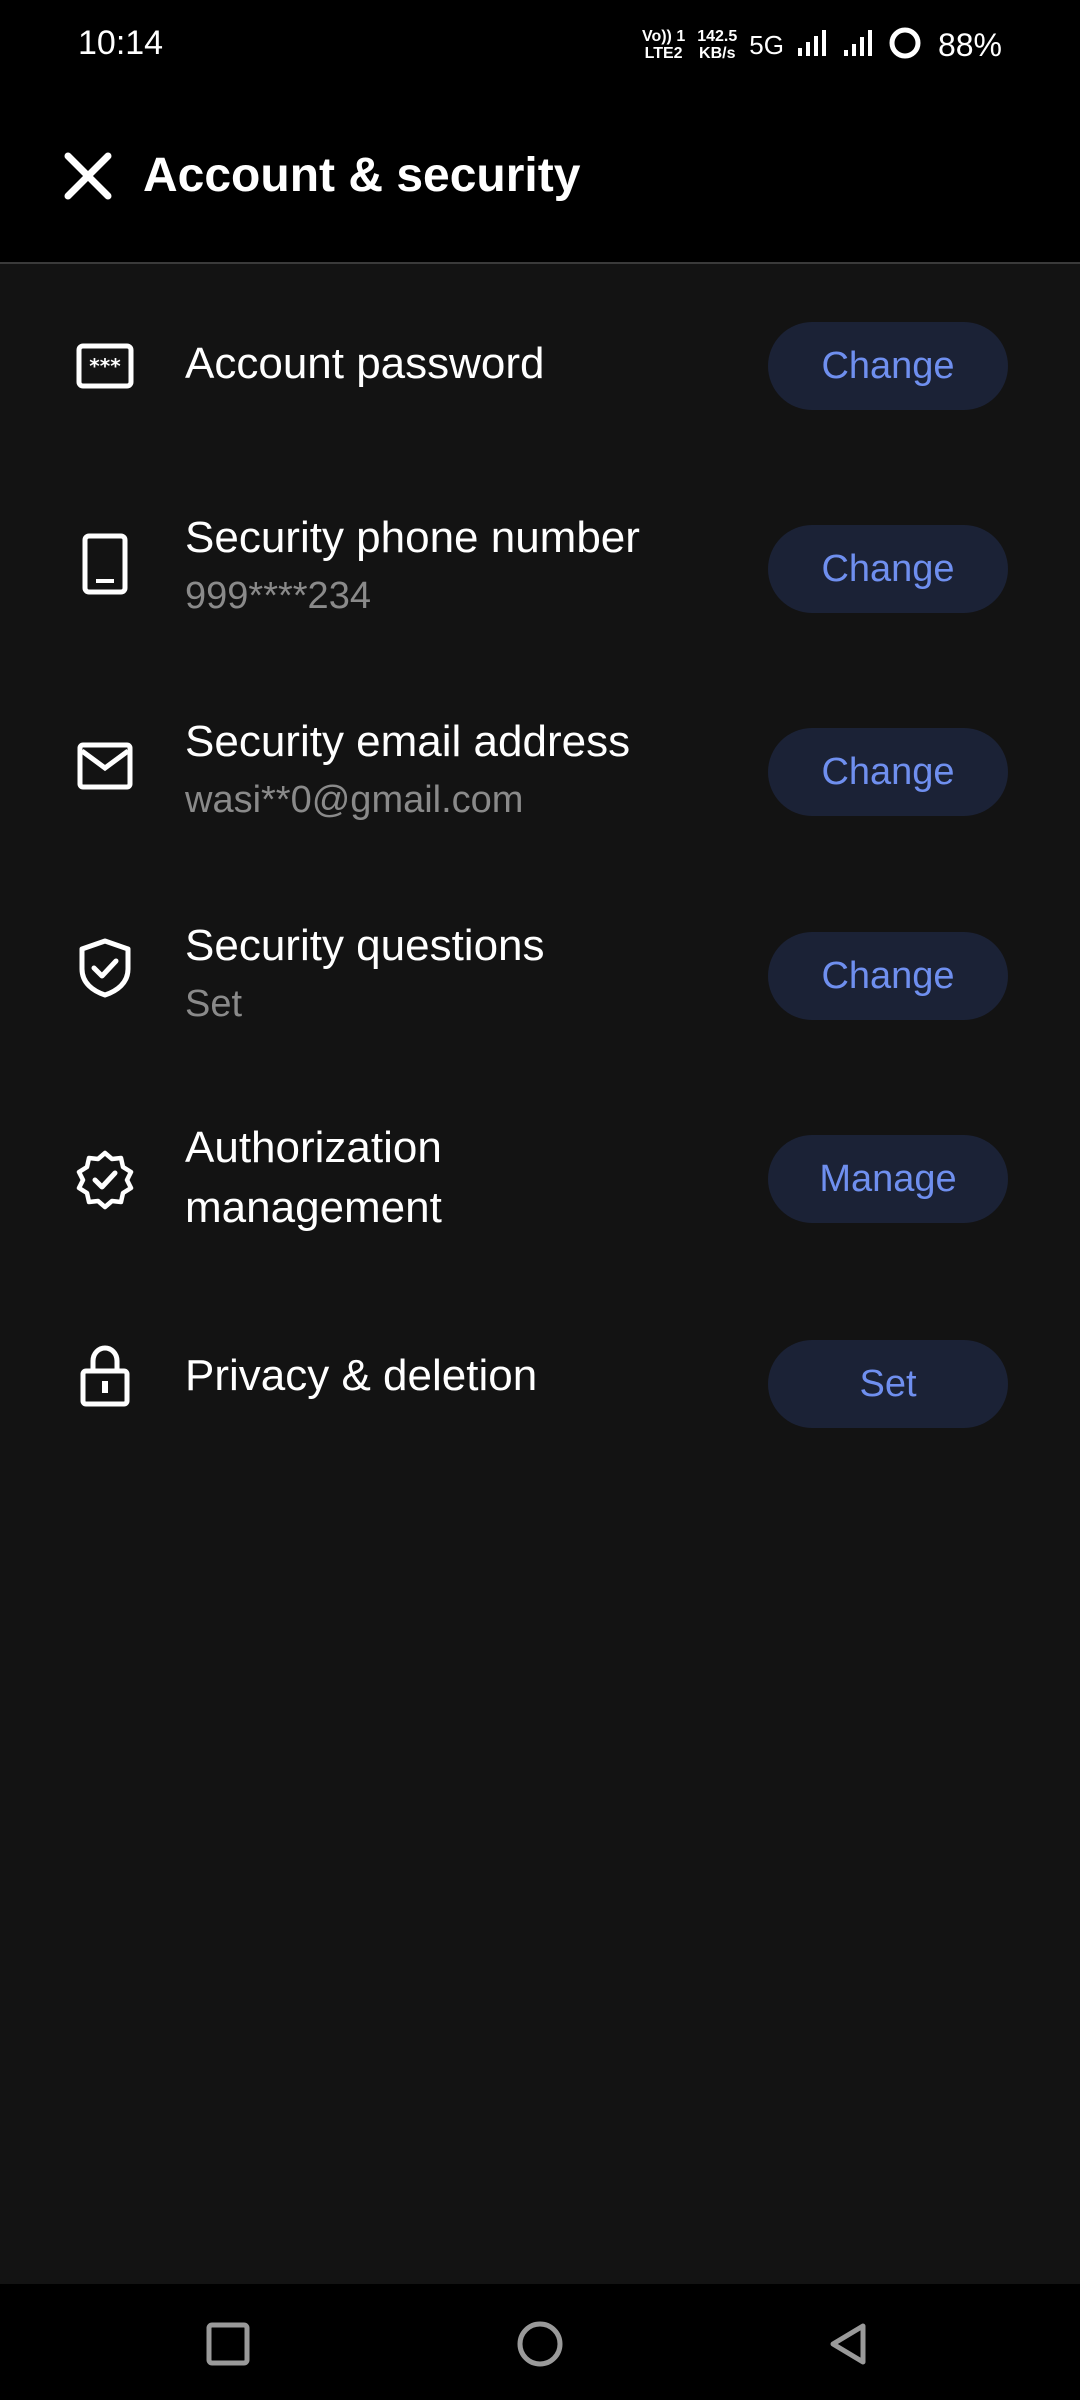 This screenshot has height=2400, width=1080. Describe the element at coordinates (663, 36) in the screenshot. I see `network-line1: Vo)) 1` at that location.